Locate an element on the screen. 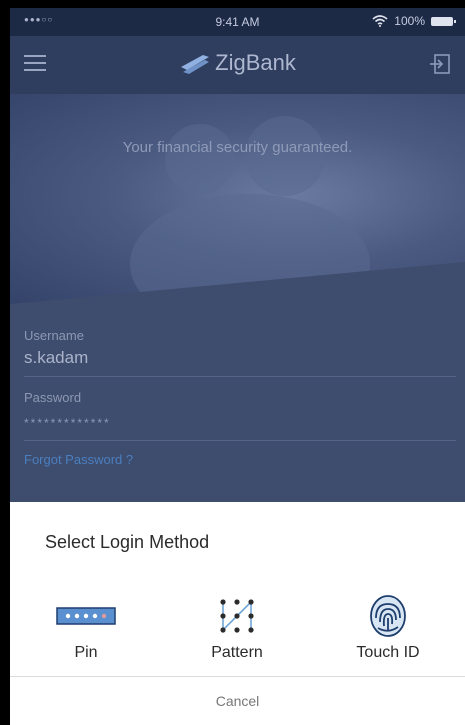 This screenshot has height=725, width=465. pattern-icon is located at coordinates (237, 616).